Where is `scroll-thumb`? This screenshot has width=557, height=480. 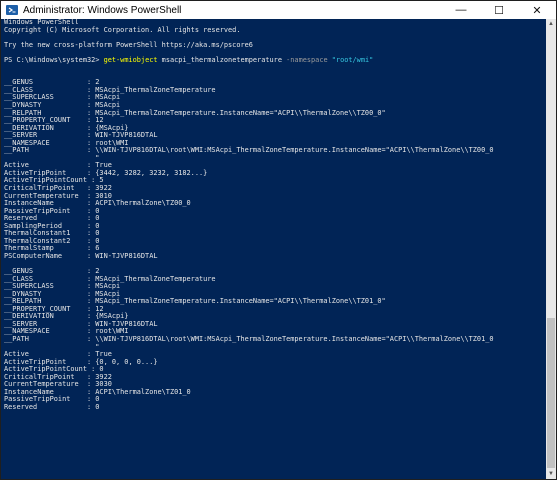
scroll-thumb is located at coordinates (551, 393).